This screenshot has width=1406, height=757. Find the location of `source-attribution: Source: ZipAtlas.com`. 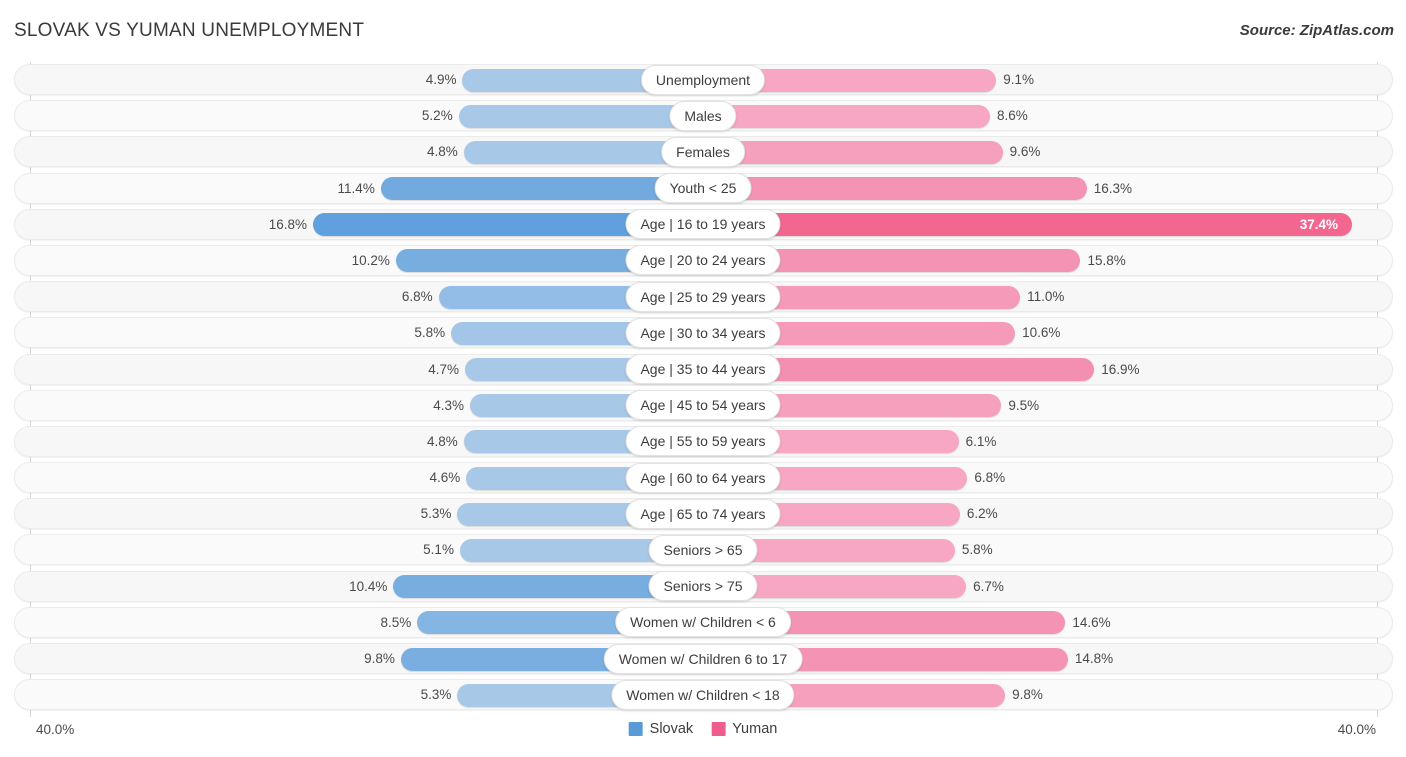

source-attribution: Source: ZipAtlas.com is located at coordinates (1316, 30).